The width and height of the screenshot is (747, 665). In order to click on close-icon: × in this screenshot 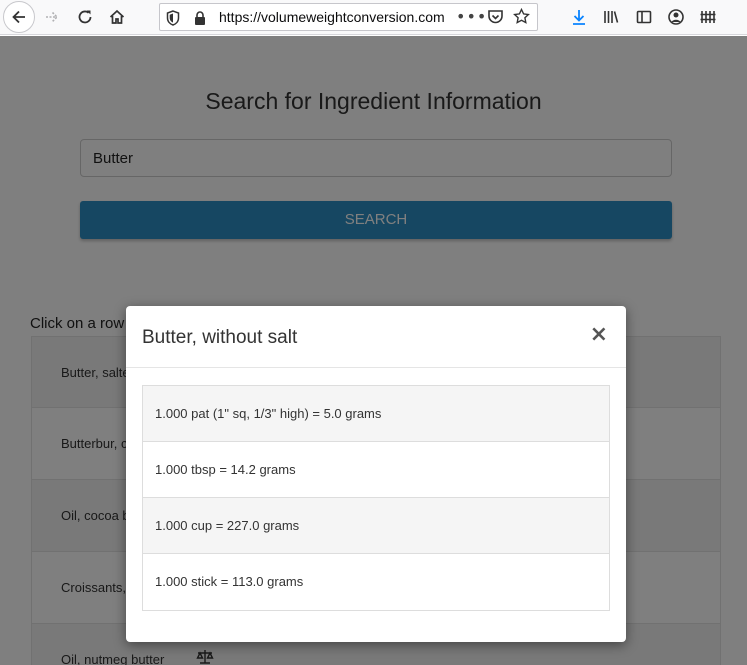, I will do `click(599, 335)`.